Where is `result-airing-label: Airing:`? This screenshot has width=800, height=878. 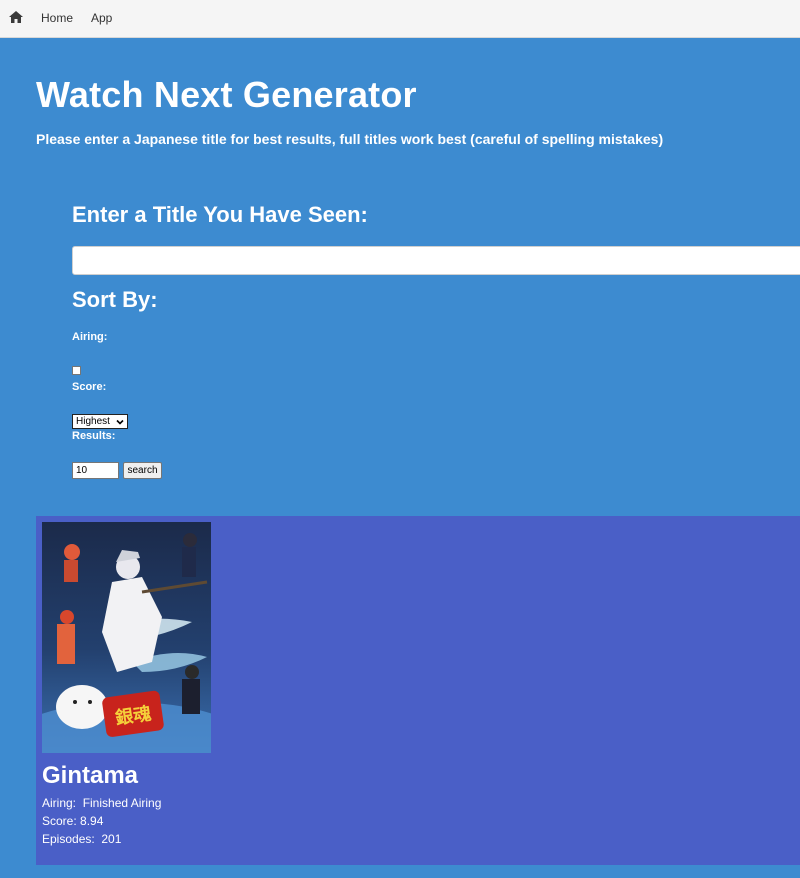 result-airing-label: Airing: is located at coordinates (59, 803).